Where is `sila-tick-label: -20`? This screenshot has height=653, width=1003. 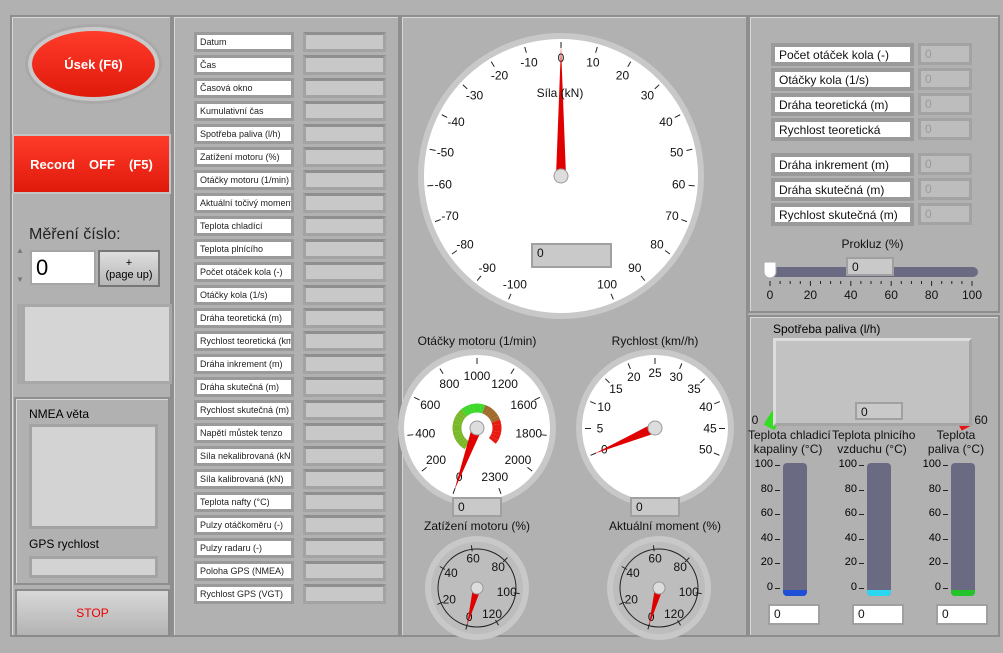 sila-tick-label: -20 is located at coordinates (500, 75).